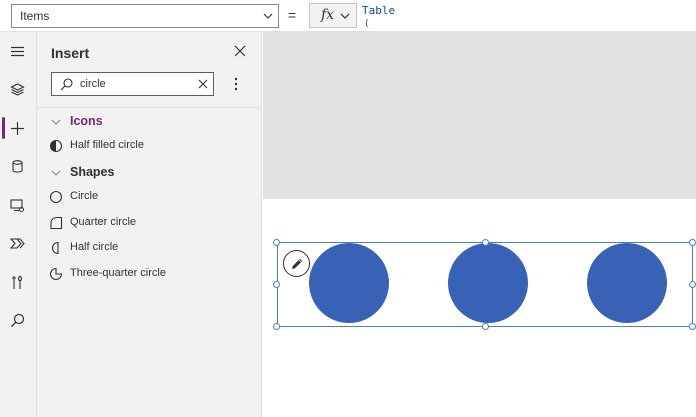 Image resolution: width=696 pixels, height=417 pixels. I want to click on formula-text: Table, so click(379, 10).